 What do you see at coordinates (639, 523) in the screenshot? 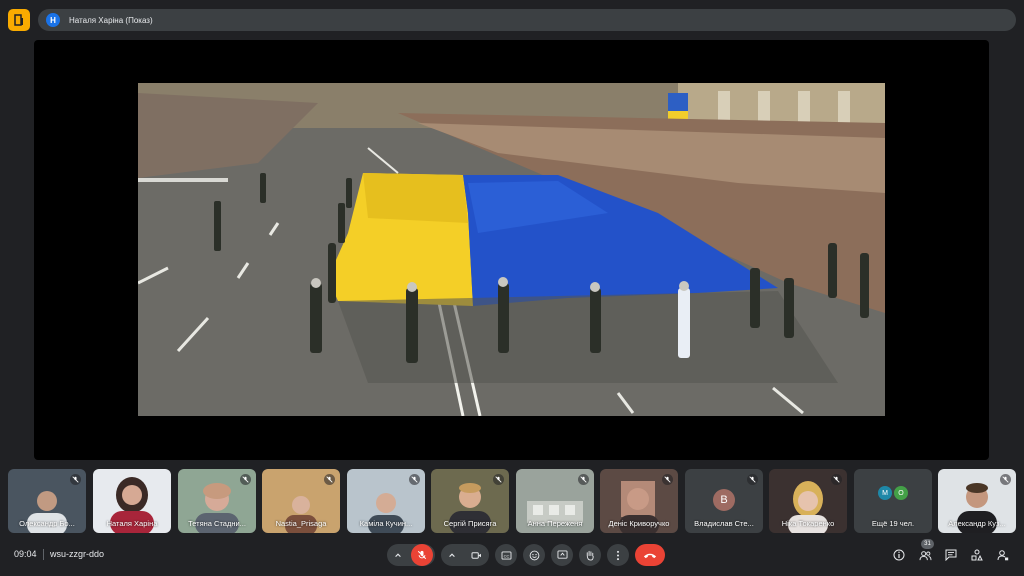
I see `participant-name: Деніс Криворучко` at bounding box center [639, 523].